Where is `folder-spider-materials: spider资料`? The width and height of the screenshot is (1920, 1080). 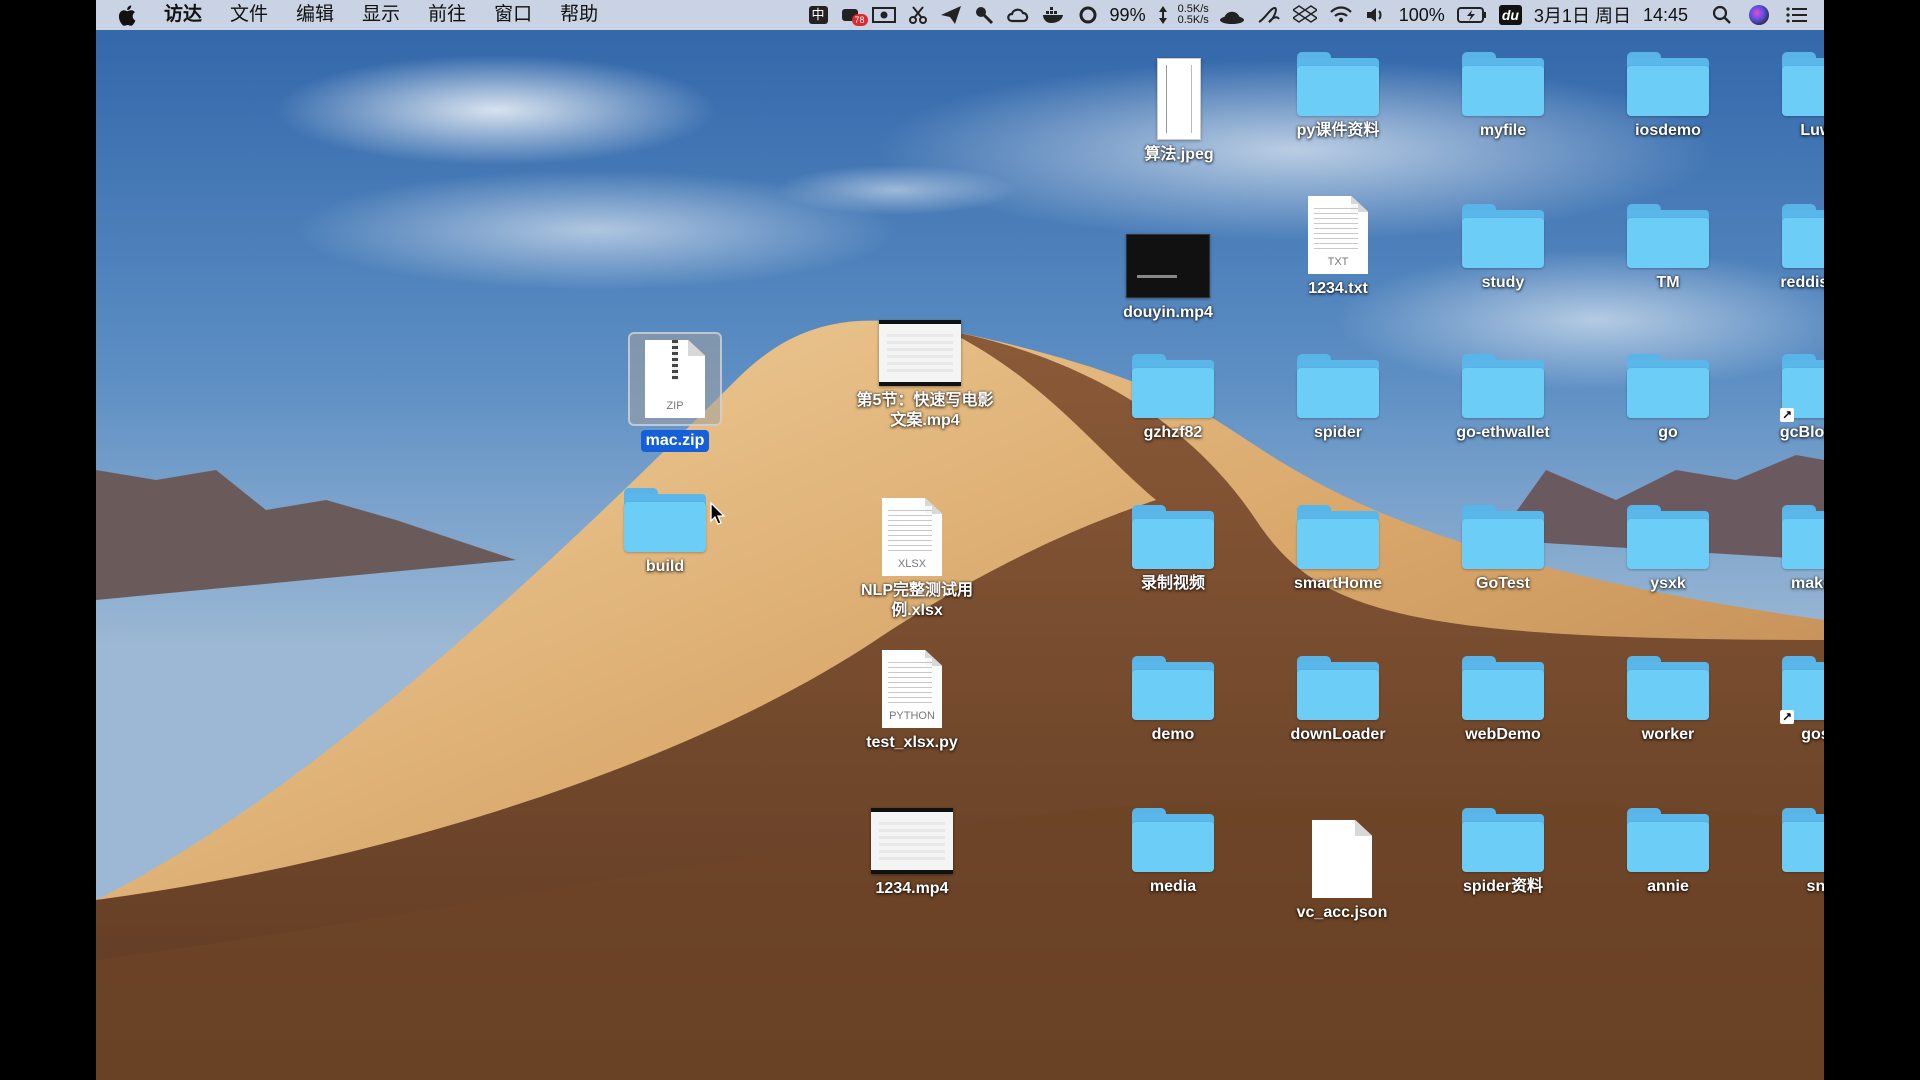
folder-spider-materials: spider资料 is located at coordinates (1503, 853).